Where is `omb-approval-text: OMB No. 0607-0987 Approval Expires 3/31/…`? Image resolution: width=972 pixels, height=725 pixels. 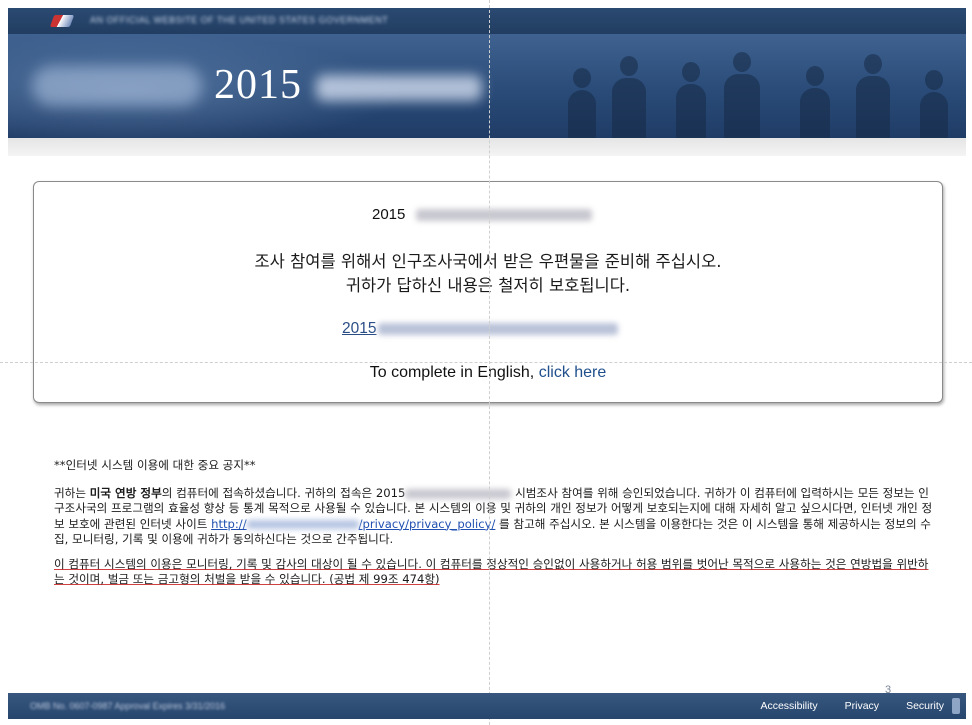
omb-approval-text: OMB No. 0607-0987 Approval Expires 3/31/… is located at coordinates (128, 706).